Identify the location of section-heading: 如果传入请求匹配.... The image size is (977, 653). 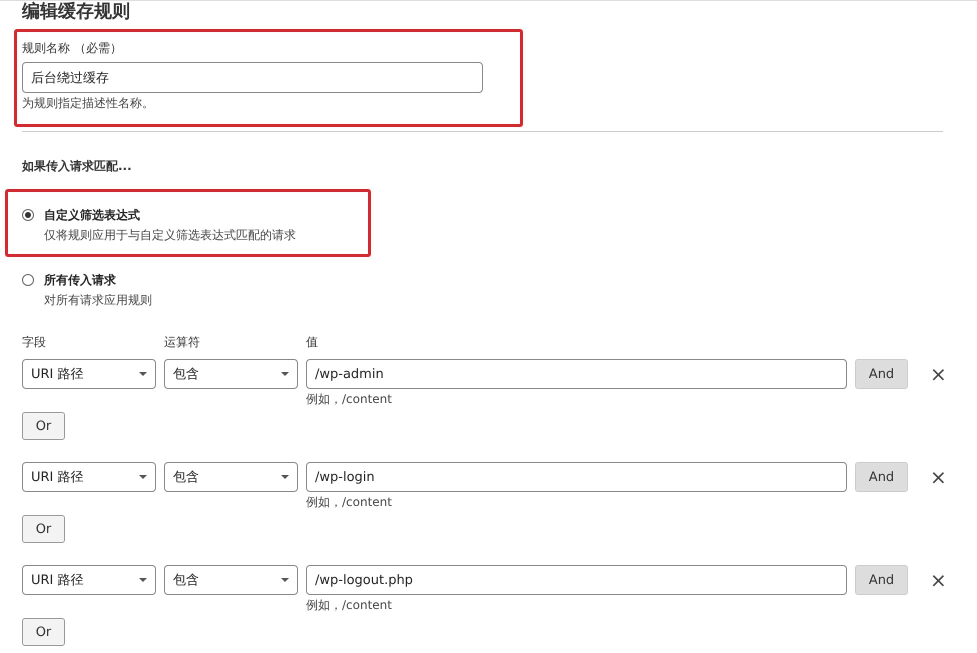
(77, 166).